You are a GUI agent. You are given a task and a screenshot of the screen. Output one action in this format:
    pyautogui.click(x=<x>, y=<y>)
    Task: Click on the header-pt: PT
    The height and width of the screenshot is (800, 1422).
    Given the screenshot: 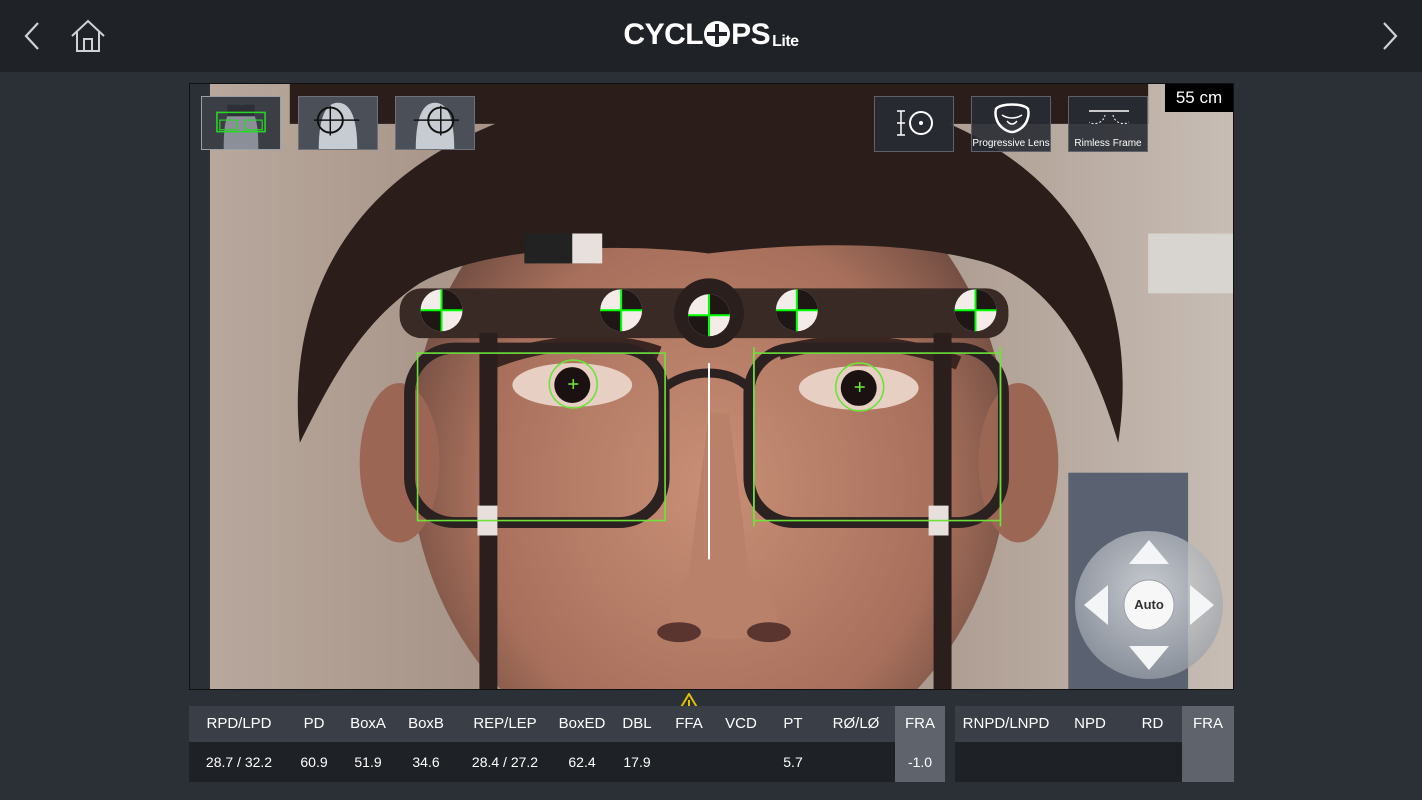 What is the action you would take?
    pyautogui.click(x=793, y=723)
    